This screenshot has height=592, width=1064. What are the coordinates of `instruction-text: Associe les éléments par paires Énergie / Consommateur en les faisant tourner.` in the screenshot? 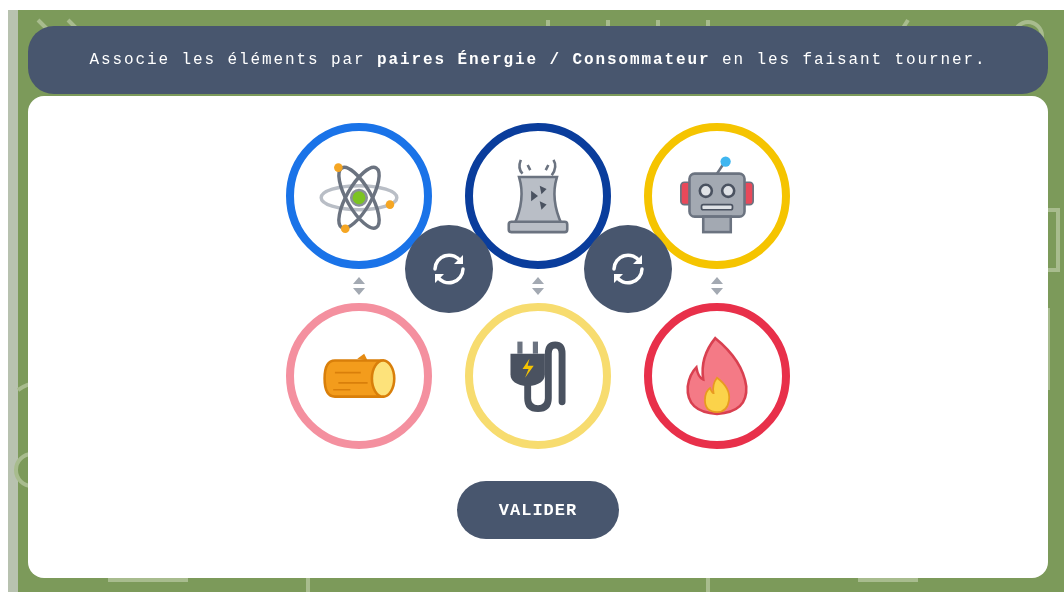 It's located at (538, 60).